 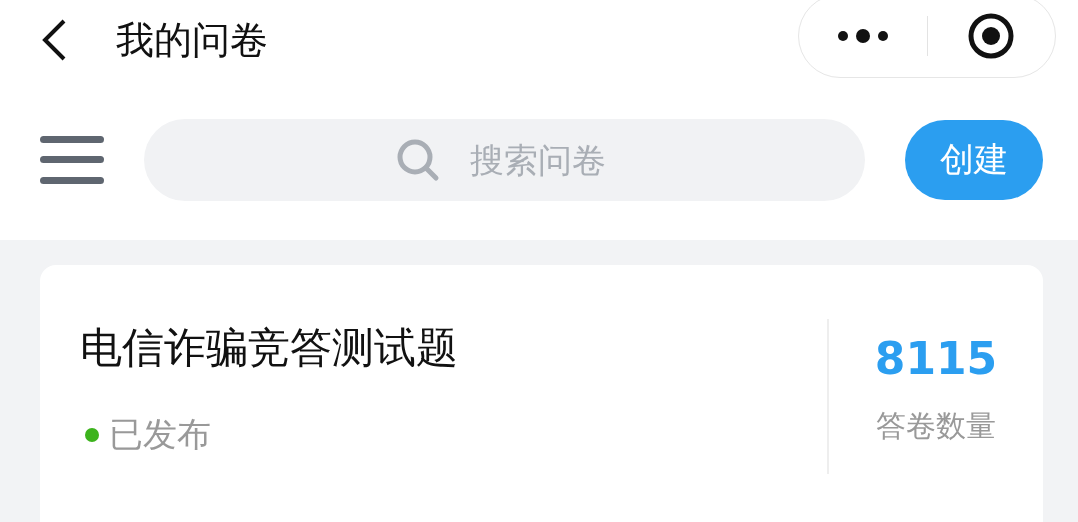 I want to click on response-count-label: 答卷数量, so click(x=936, y=426).